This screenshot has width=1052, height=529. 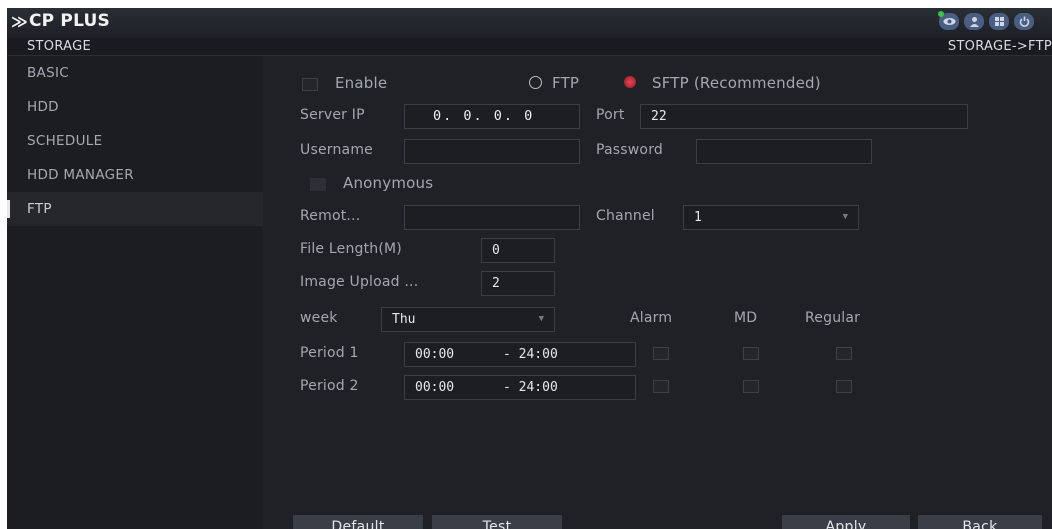 I want to click on period-2-start: 00:00, so click(x=435, y=387).